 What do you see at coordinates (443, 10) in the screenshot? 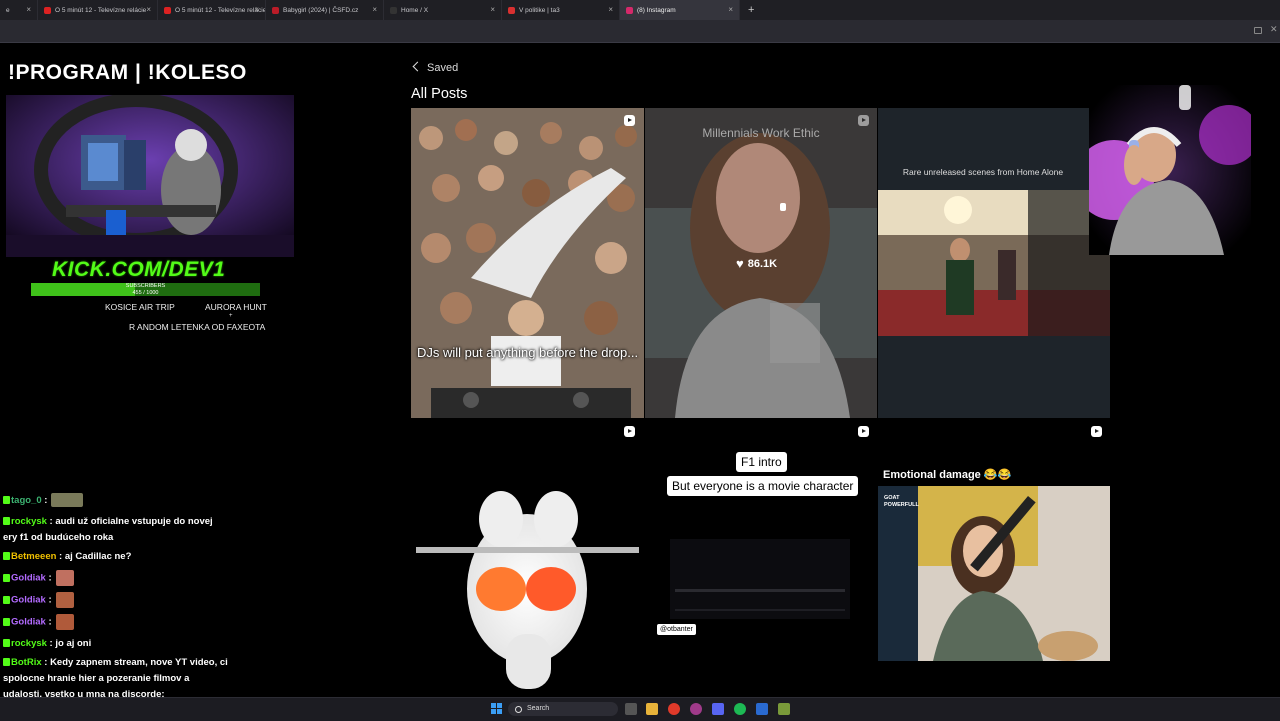
I see `browser-tab: Home / X ×` at bounding box center [443, 10].